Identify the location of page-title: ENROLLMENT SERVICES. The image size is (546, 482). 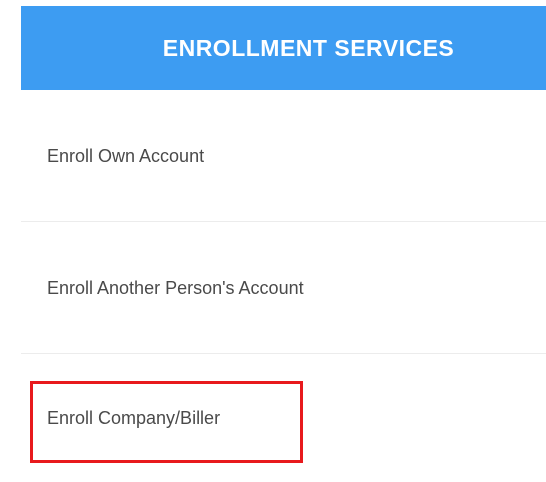
(308, 47).